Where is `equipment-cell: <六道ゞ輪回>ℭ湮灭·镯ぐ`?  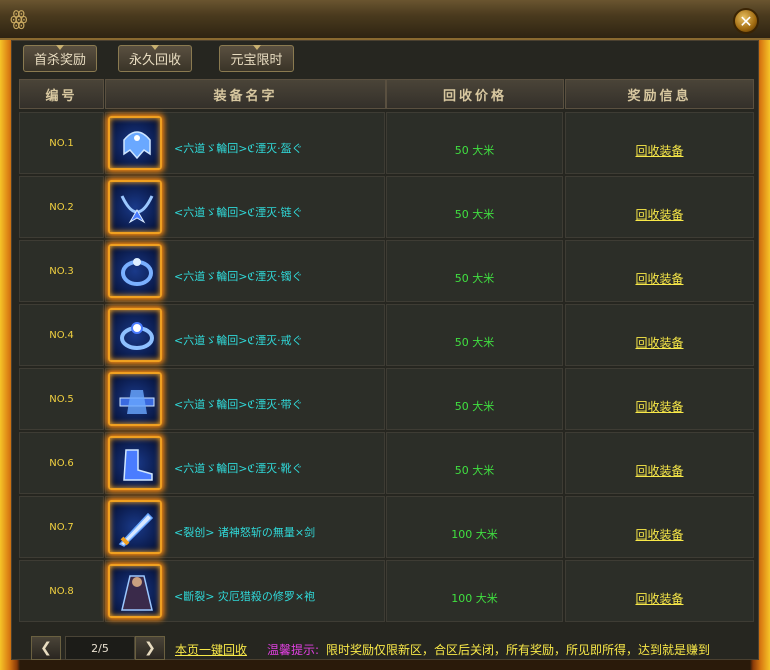
equipment-cell: <六道ゞ輪回>ℭ湮灭·镯ぐ is located at coordinates (245, 271).